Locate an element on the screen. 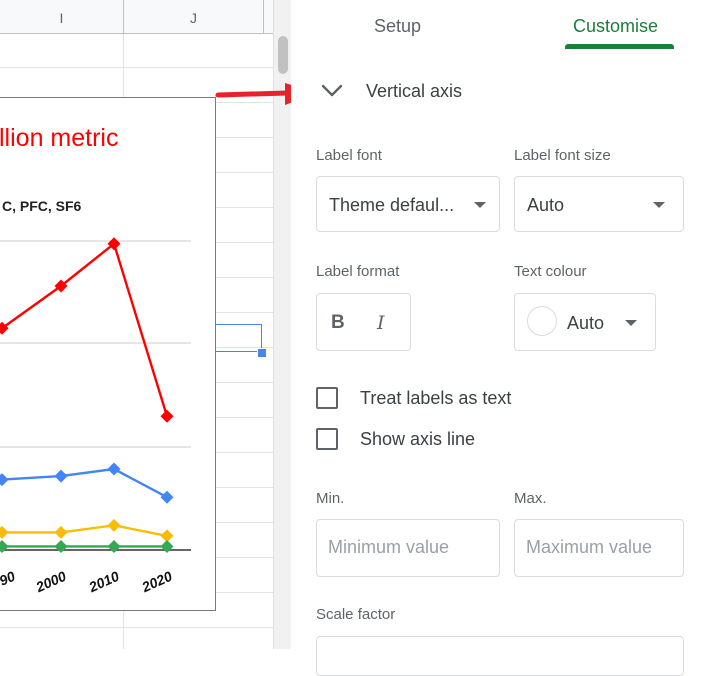  show-axis-line-checkbox is located at coordinates (327, 439).